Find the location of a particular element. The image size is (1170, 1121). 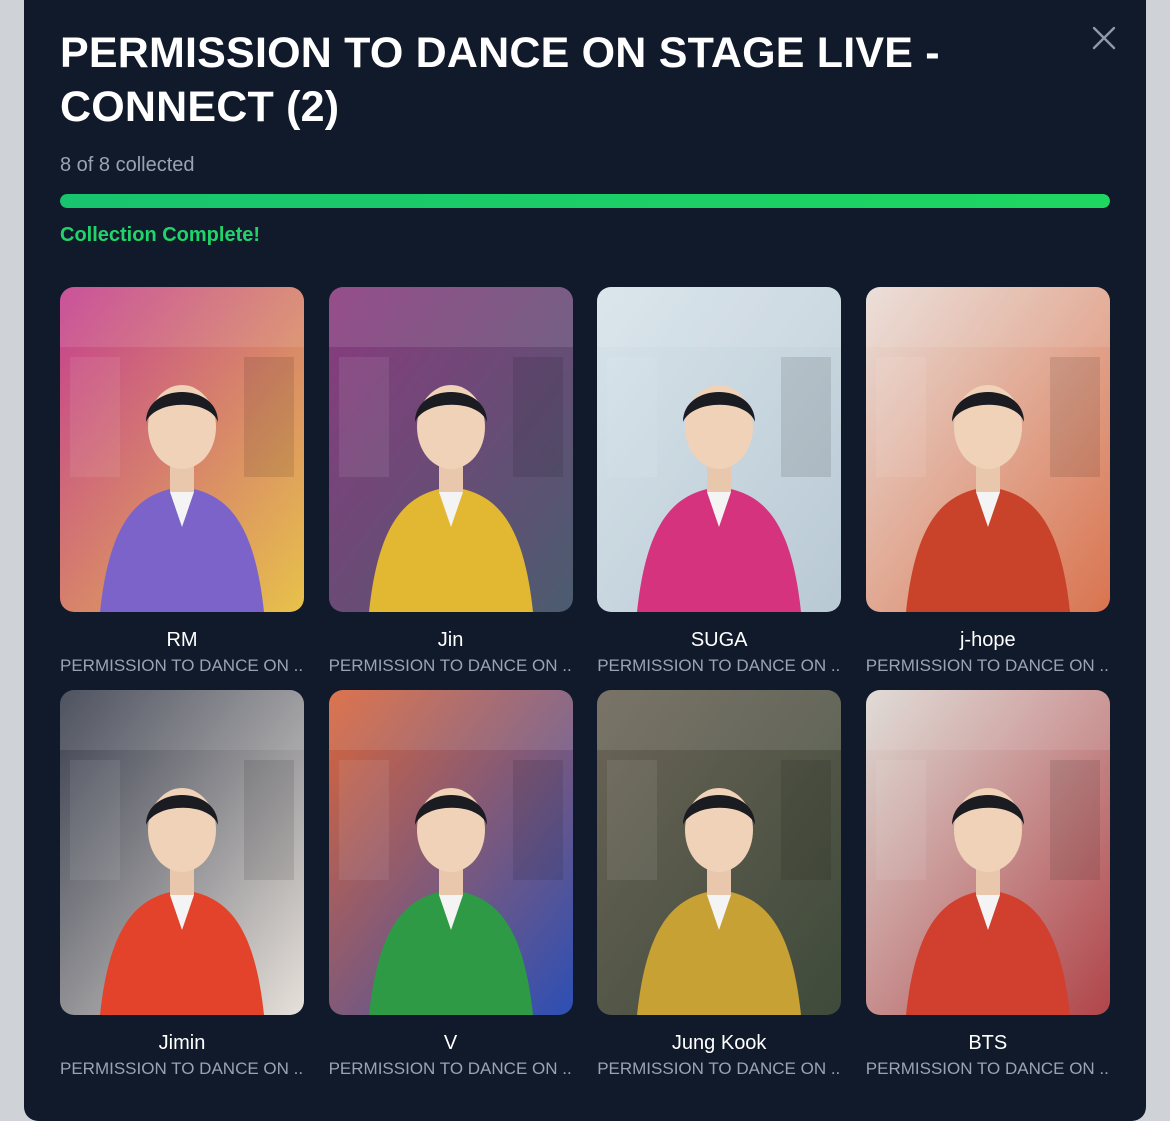

photocard-name: RM is located at coordinates (182, 640).